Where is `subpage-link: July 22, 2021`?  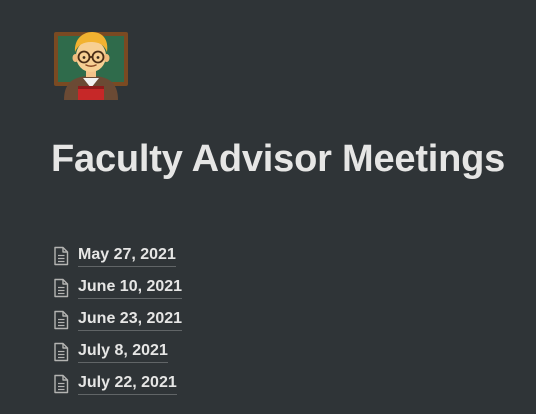 subpage-link: July 22, 2021 is located at coordinates (117, 384).